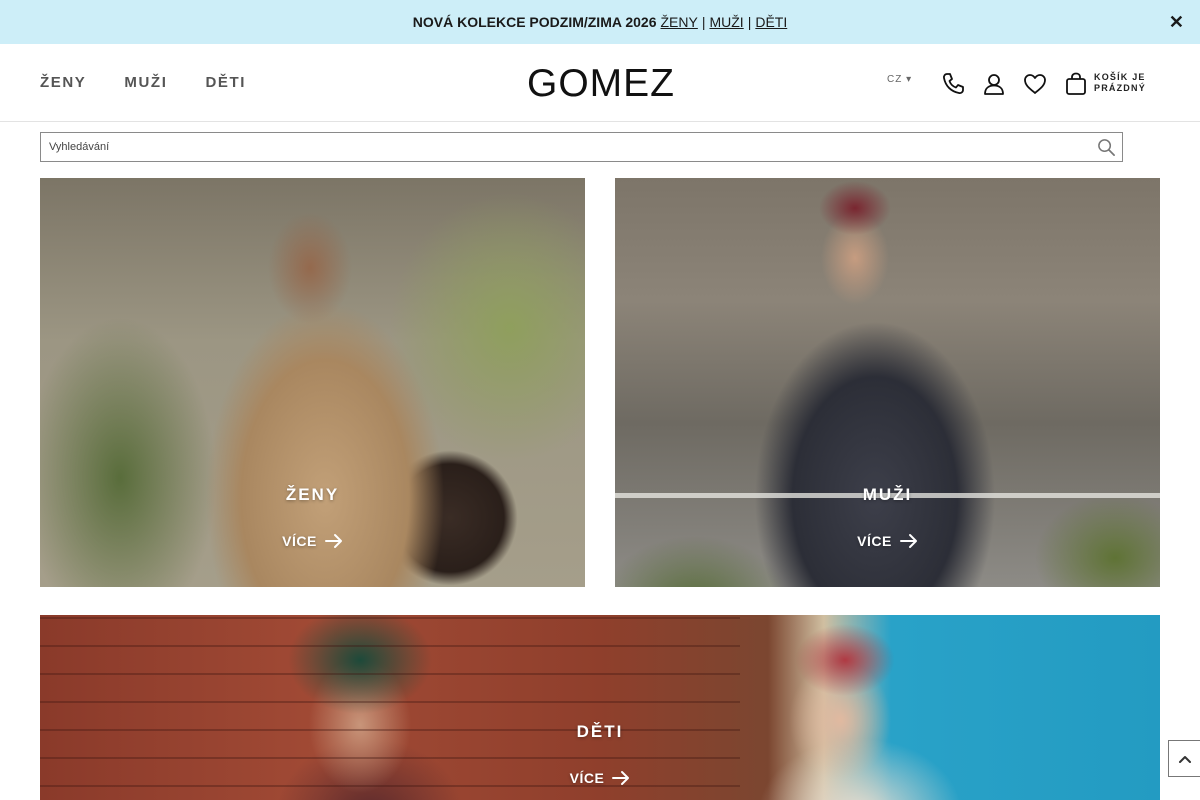  I want to click on cart-status-line: KOŠÍK JE, so click(1120, 77).